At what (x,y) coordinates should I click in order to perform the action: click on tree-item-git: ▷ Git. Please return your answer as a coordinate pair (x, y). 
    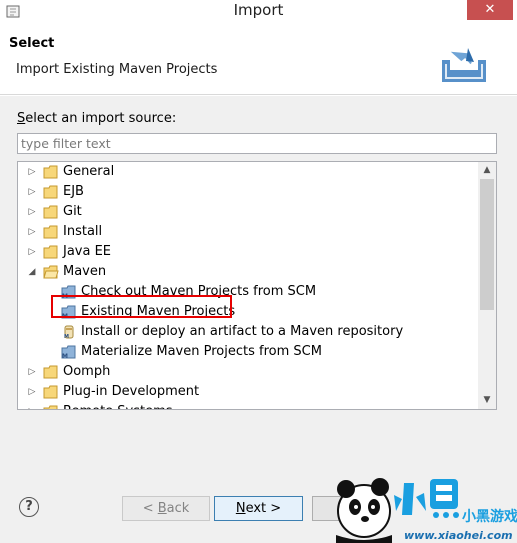
    Looking at the image, I should click on (248, 212).